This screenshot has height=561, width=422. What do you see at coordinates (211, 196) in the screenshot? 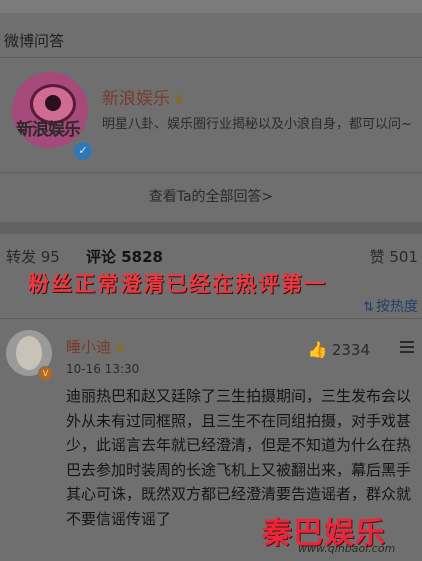
I see `view-all-answers-link: 查看Ta的全部回答>` at bounding box center [211, 196].